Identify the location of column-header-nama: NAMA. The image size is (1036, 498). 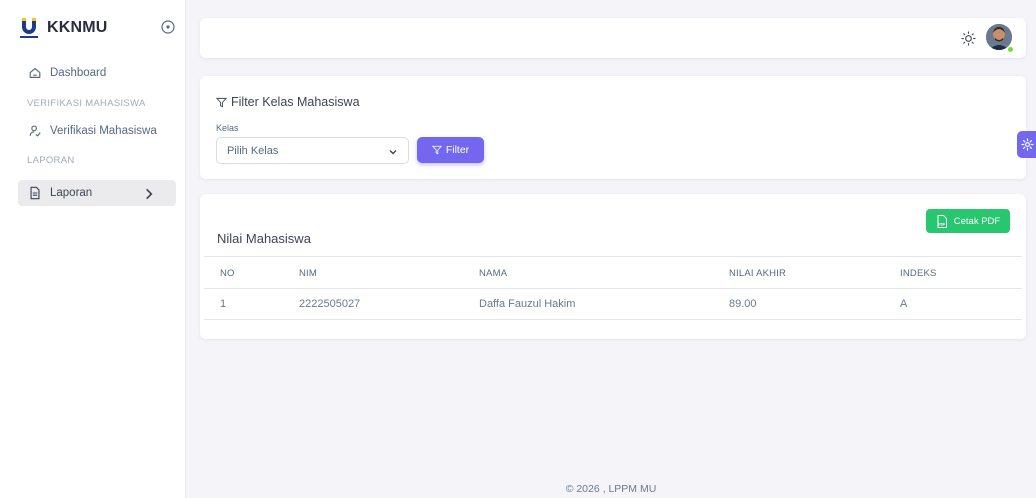
(493, 273).